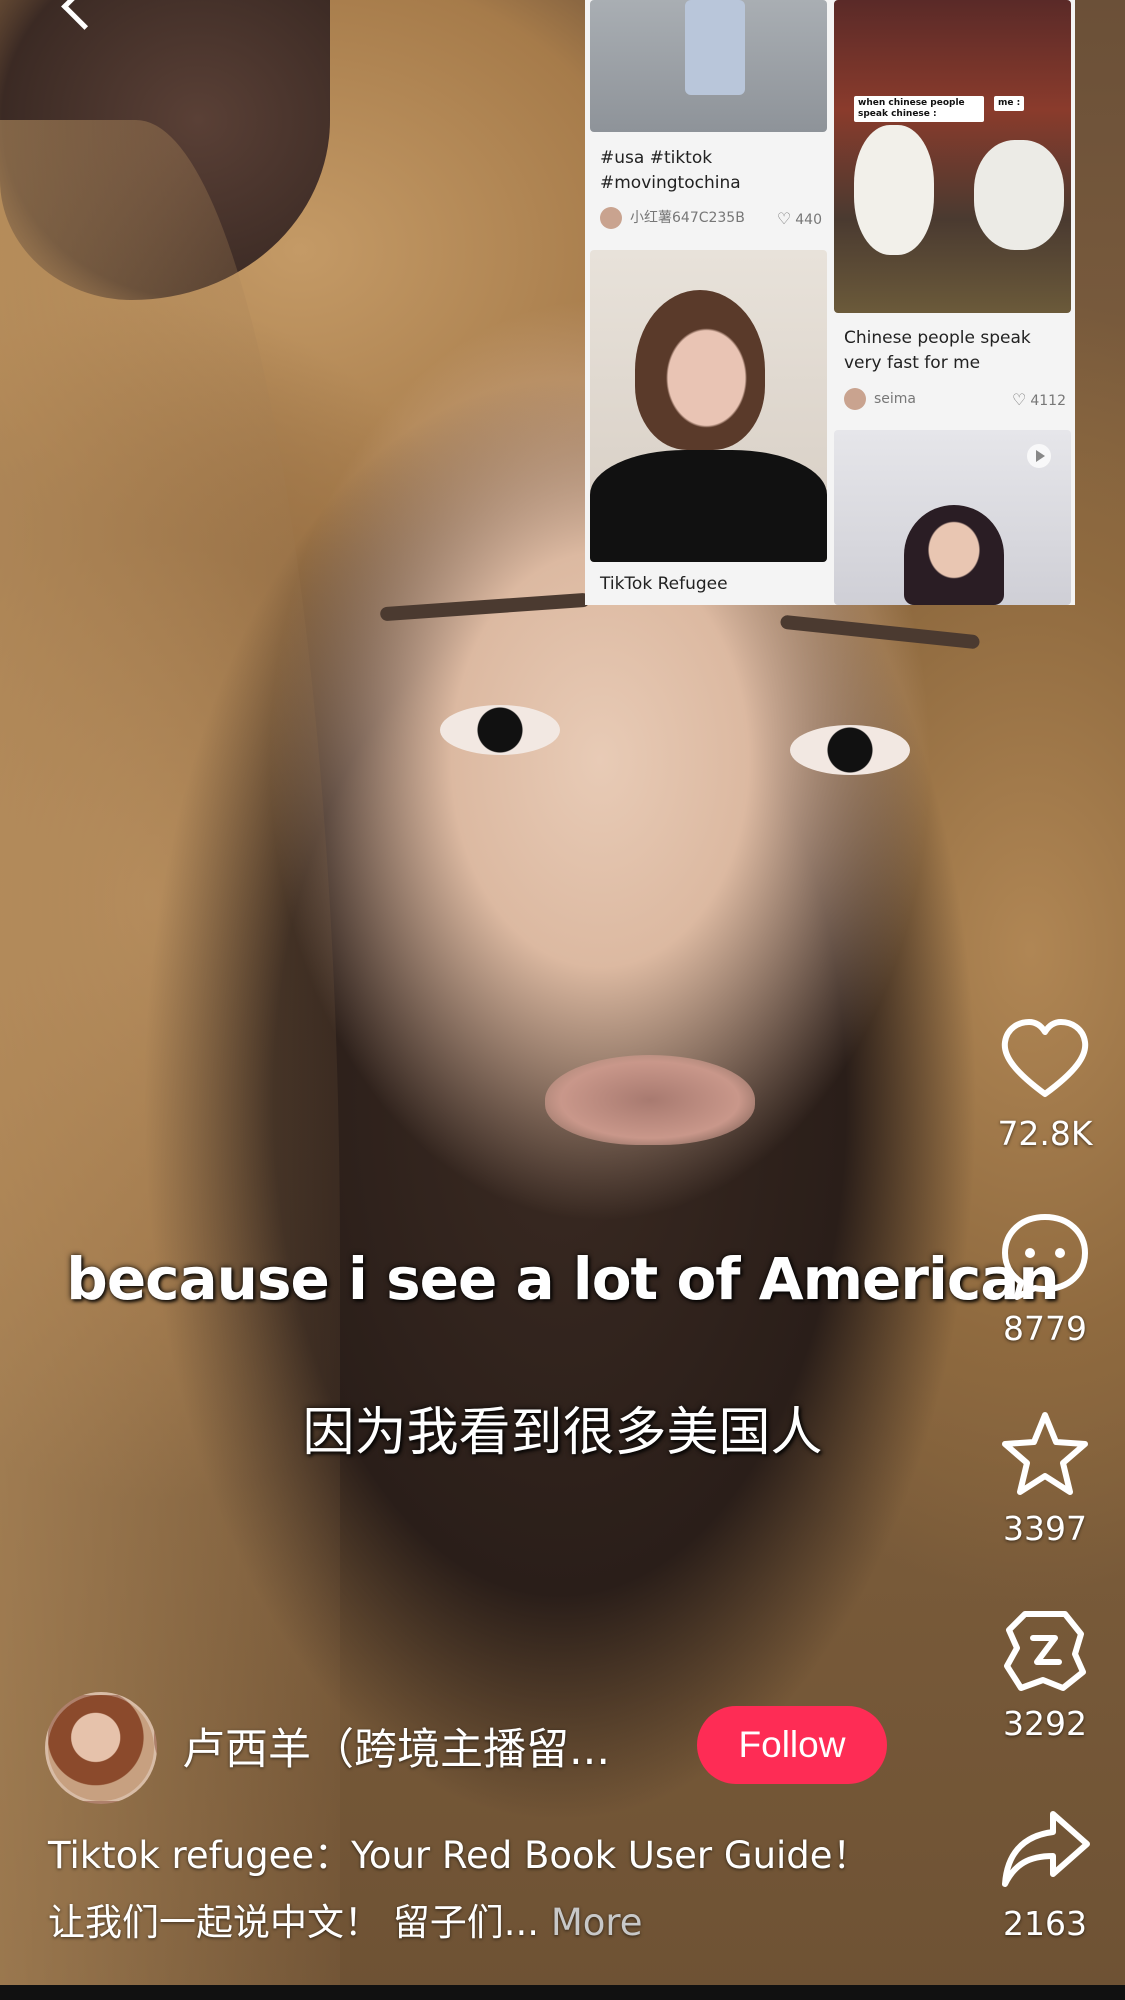  What do you see at coordinates (710, 584) in the screenshot?
I see `card-caption: TikTok Refugee` at bounding box center [710, 584].